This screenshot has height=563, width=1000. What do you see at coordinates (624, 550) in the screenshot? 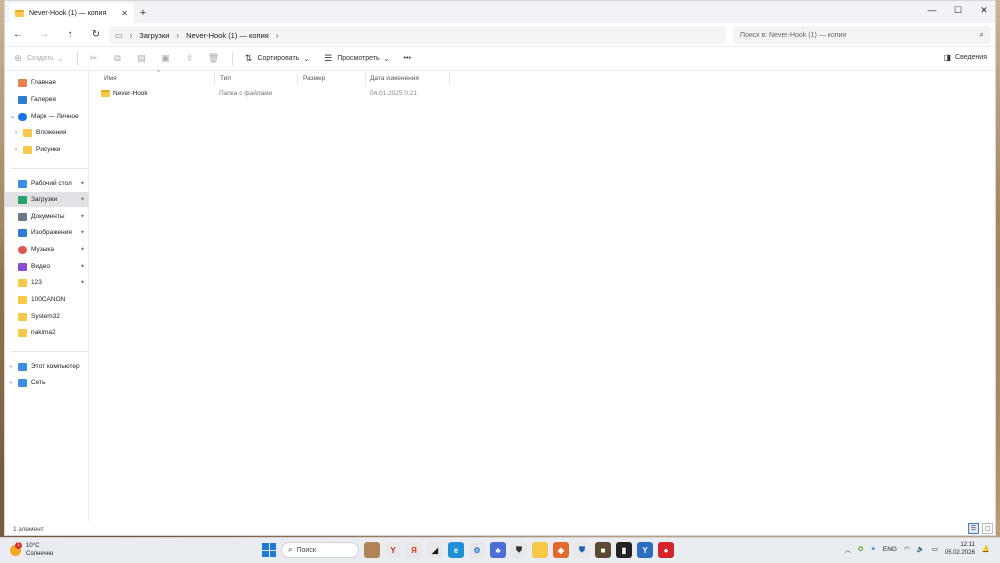
I see `stats-app-icon: ▮` at bounding box center [624, 550].